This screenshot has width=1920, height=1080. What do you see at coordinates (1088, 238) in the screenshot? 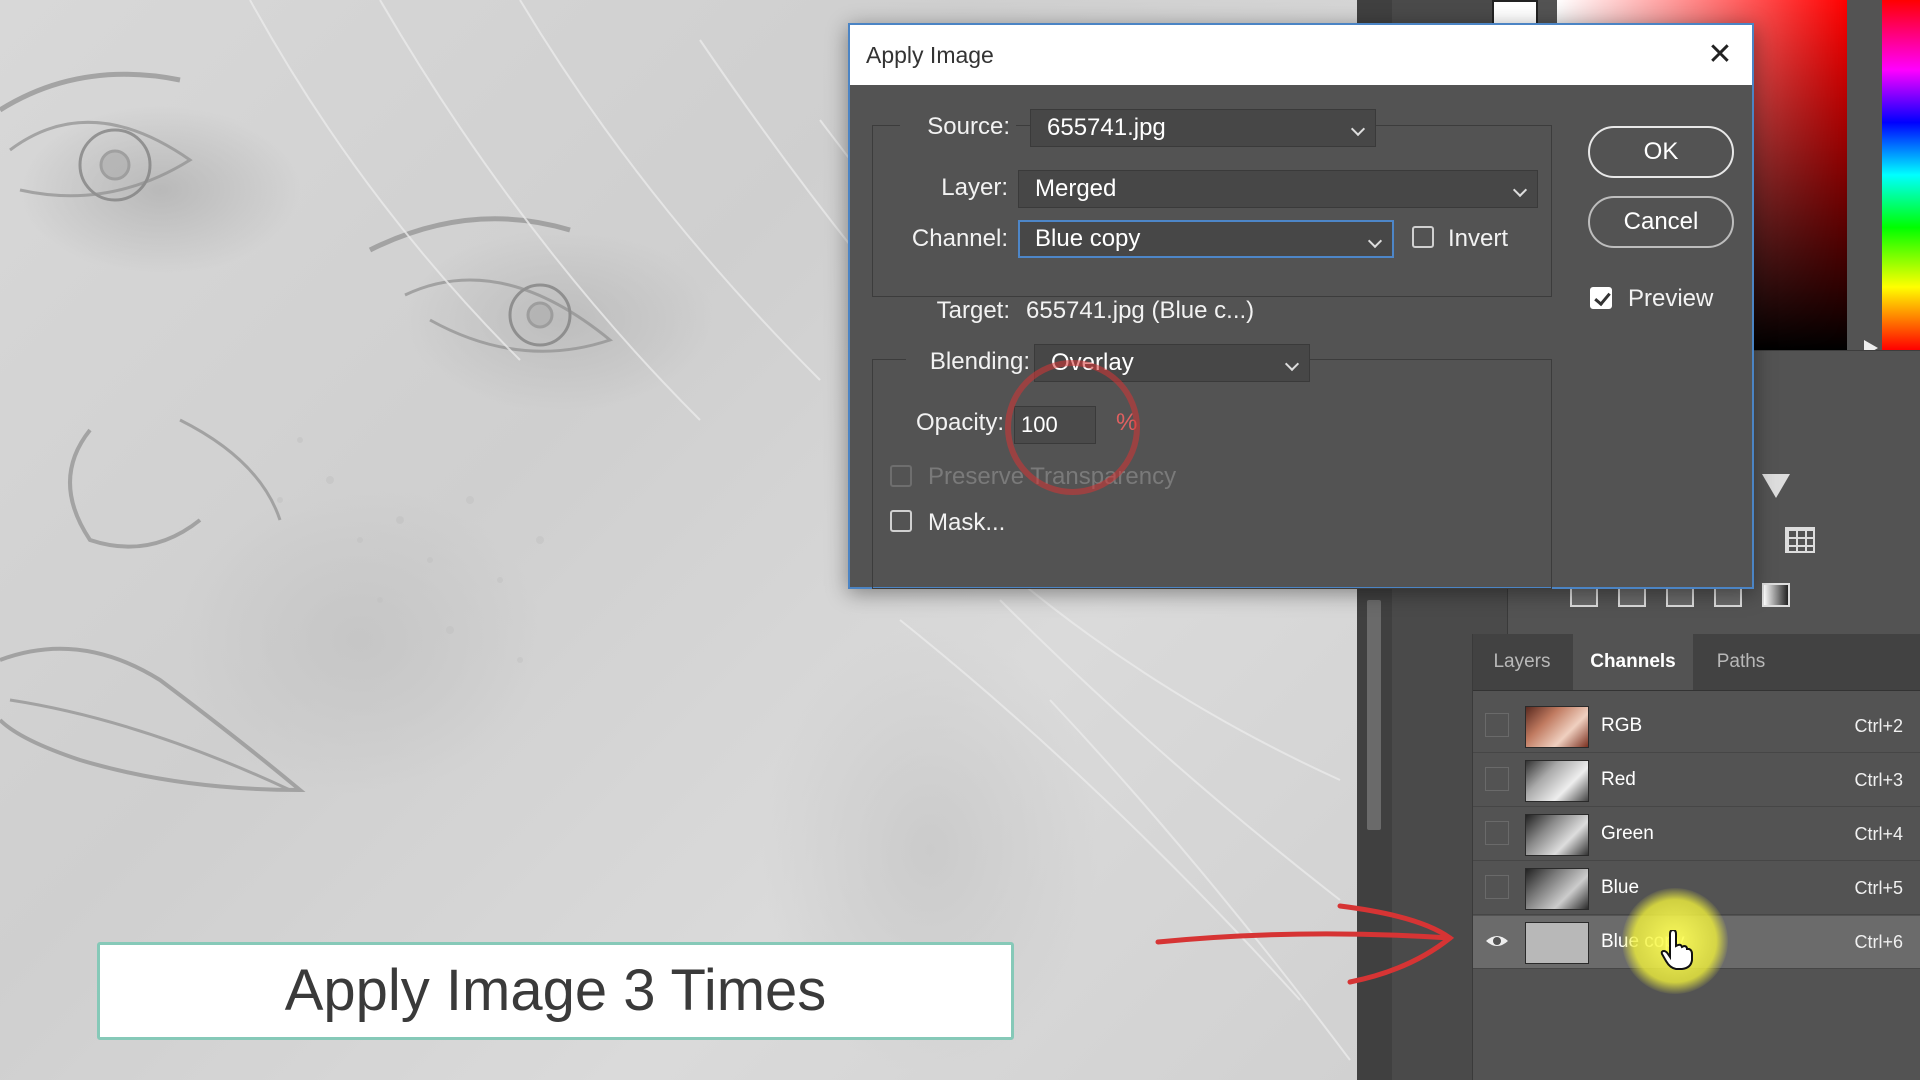
I see `channel-value: Blue copy` at bounding box center [1088, 238].